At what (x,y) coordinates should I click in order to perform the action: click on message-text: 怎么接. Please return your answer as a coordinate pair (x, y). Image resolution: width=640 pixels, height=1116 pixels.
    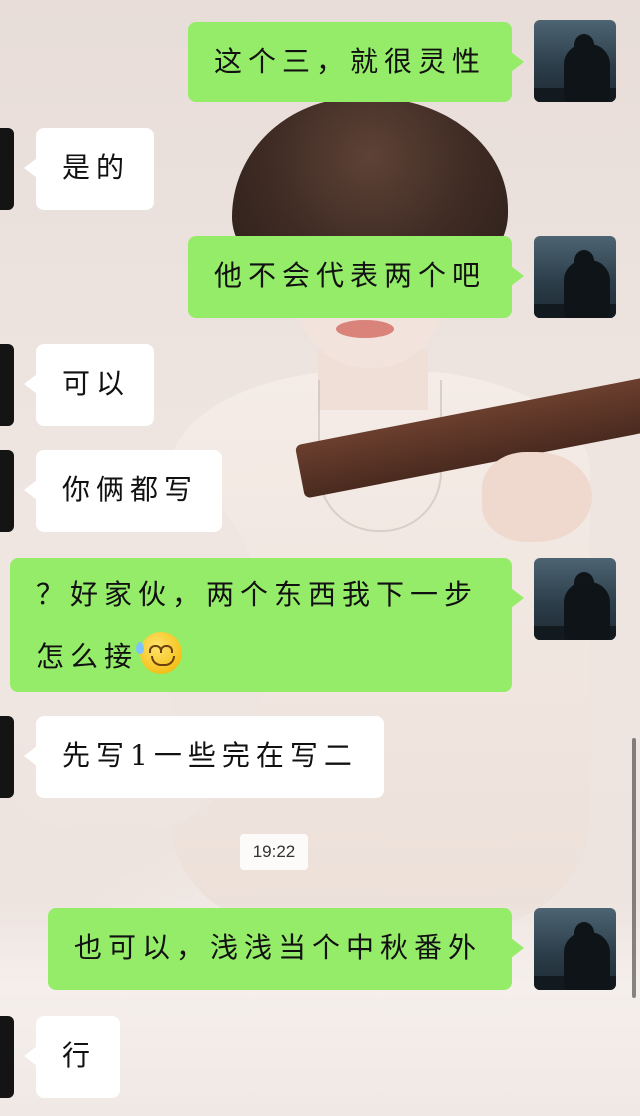
    Looking at the image, I should click on (87, 656).